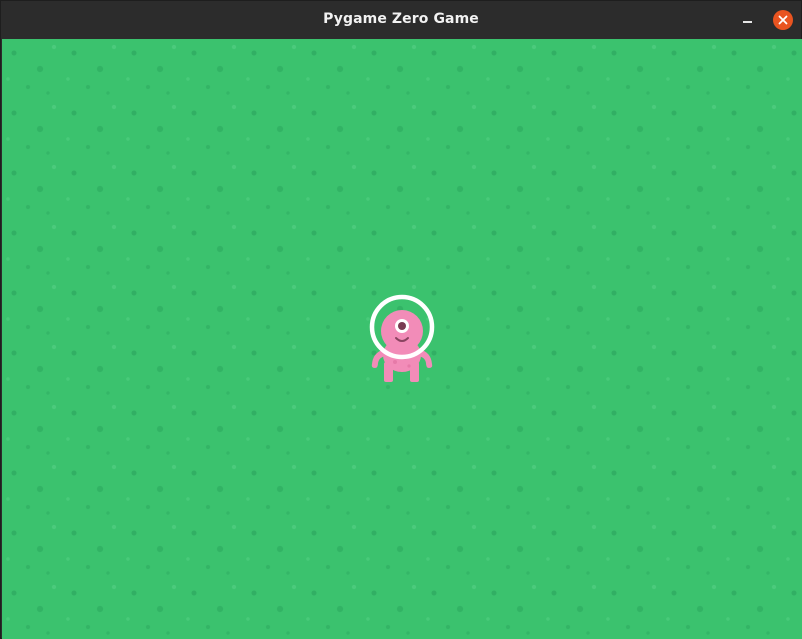 This screenshot has height=639, width=802. I want to click on close-icon, so click(783, 20).